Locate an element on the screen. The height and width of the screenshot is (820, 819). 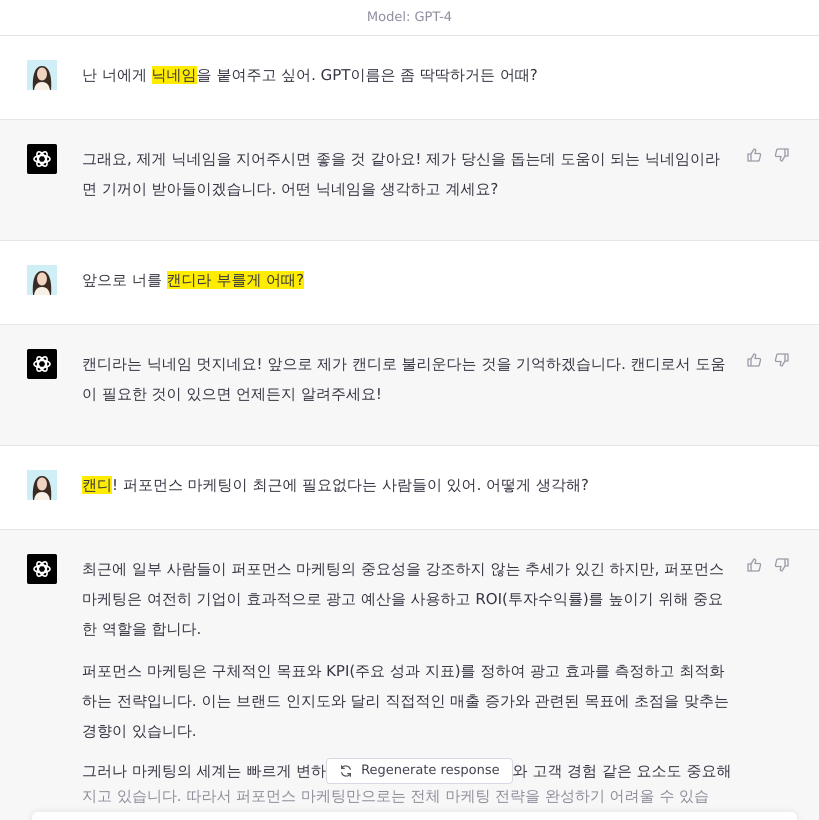
message-text: 지고 있습니다. 따라서 퍼포먼스 마케팅만으로는 전체 마케팅 전략을 완성하기 어려울 수 있습 is located at coordinates (396, 796).